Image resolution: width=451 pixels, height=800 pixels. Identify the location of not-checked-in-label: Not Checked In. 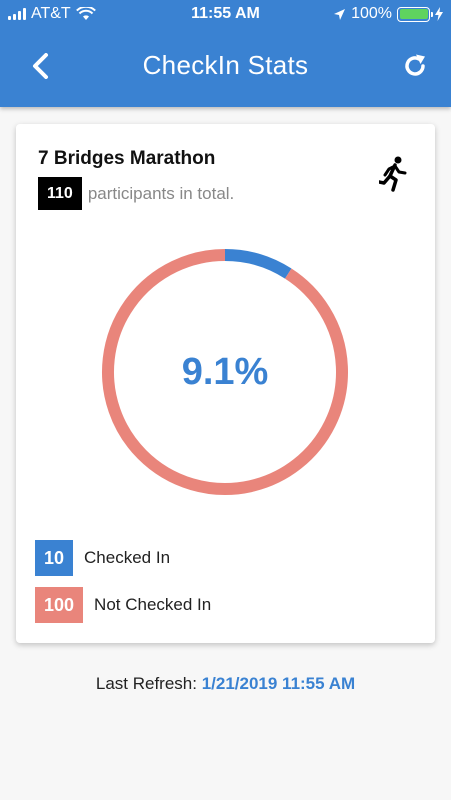
(153, 604).